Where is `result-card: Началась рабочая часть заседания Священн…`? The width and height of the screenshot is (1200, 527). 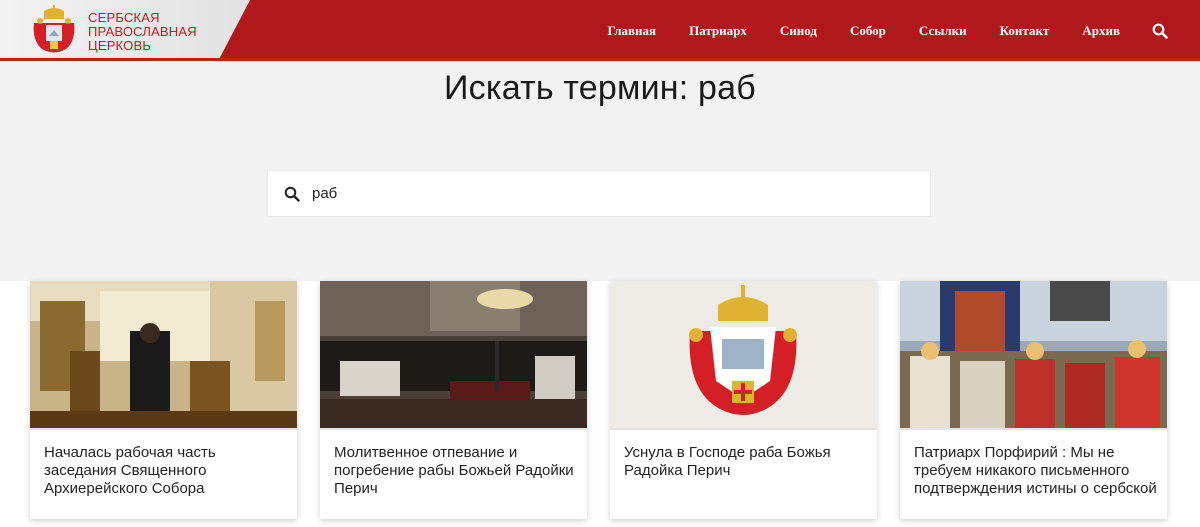
result-card: Началась рабочая часть заседания Священн… is located at coordinates (163, 400).